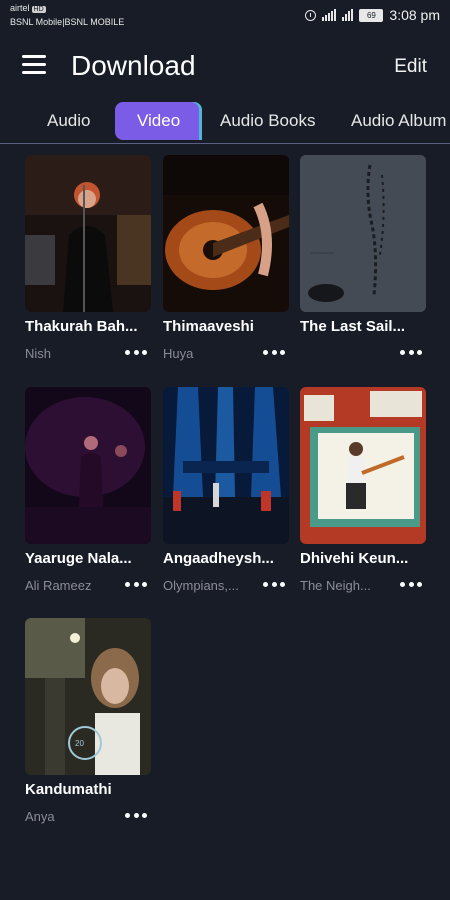 The image size is (450, 900). Describe the element at coordinates (28, 8) in the screenshot. I see `carrier-label-primary: airtel HD` at that location.